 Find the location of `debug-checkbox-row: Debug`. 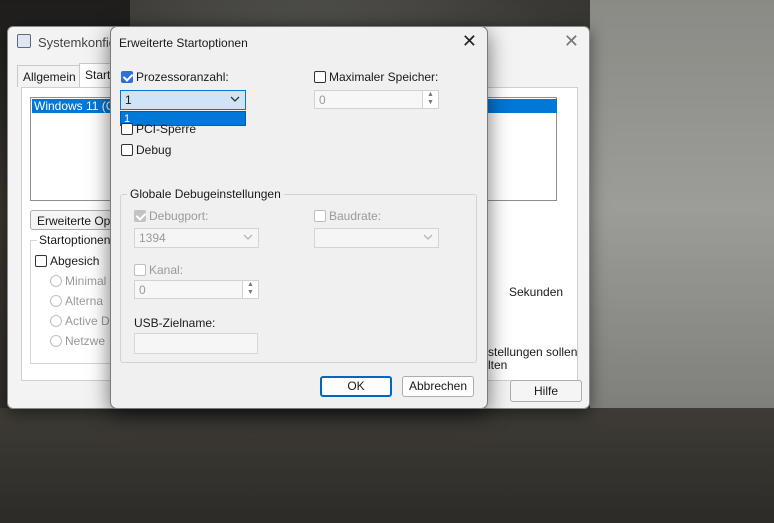

debug-checkbox-row: Debug is located at coordinates (146, 150).